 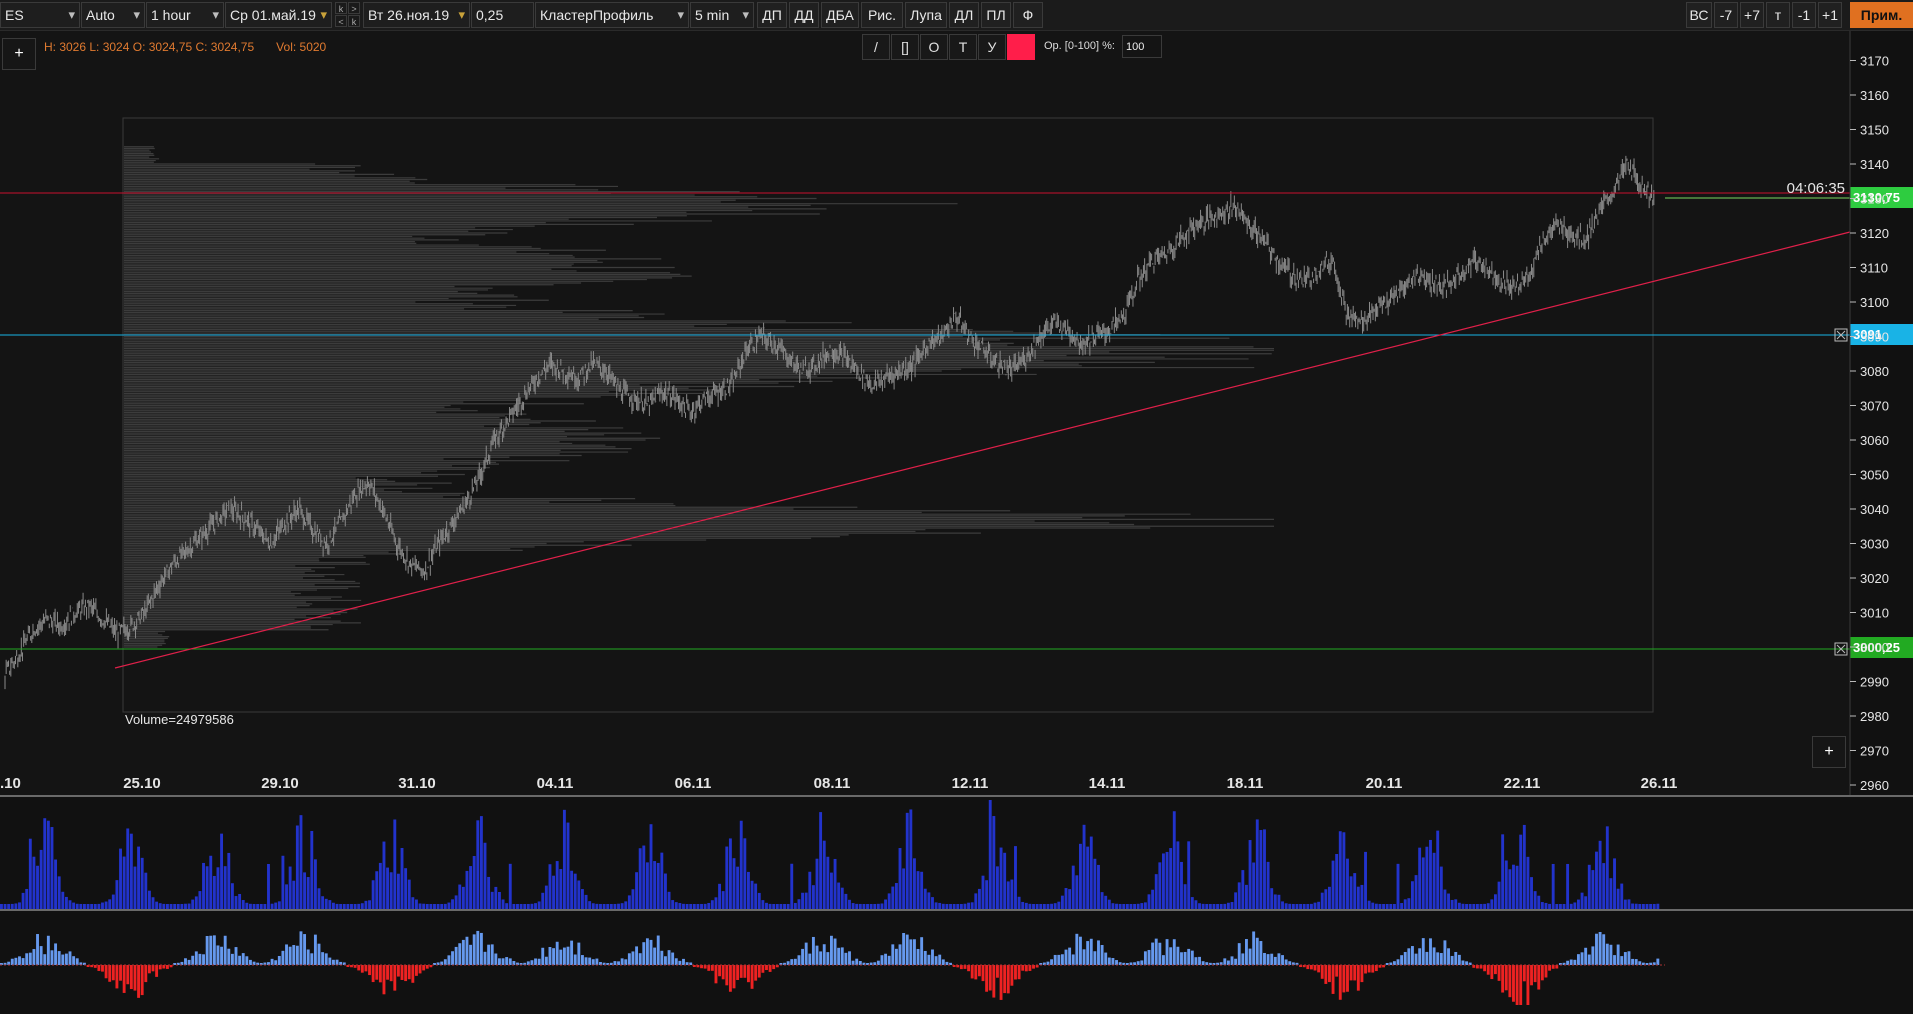 What do you see at coordinates (1874, 440) in the screenshot?
I see `price-tick-label: 3060` at bounding box center [1874, 440].